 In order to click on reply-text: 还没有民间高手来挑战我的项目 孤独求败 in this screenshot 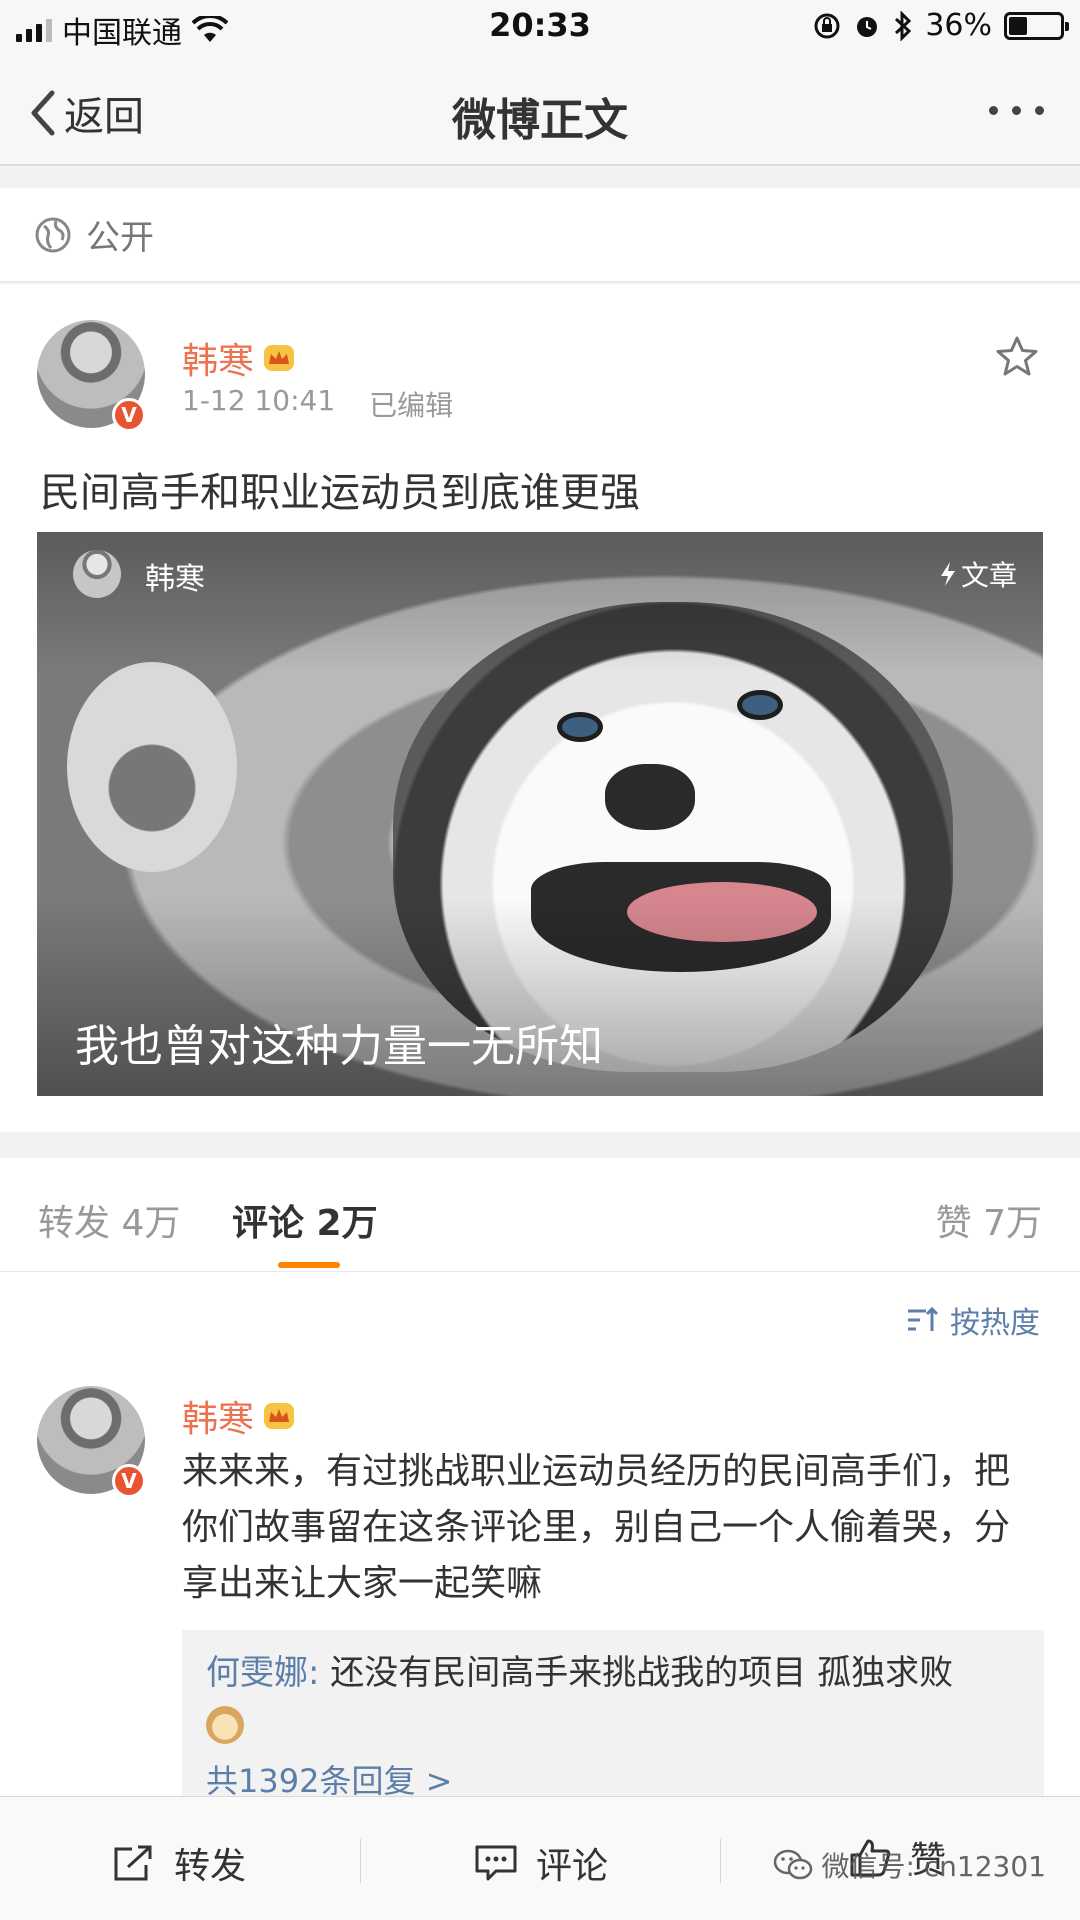, I will do `click(636, 1673)`.